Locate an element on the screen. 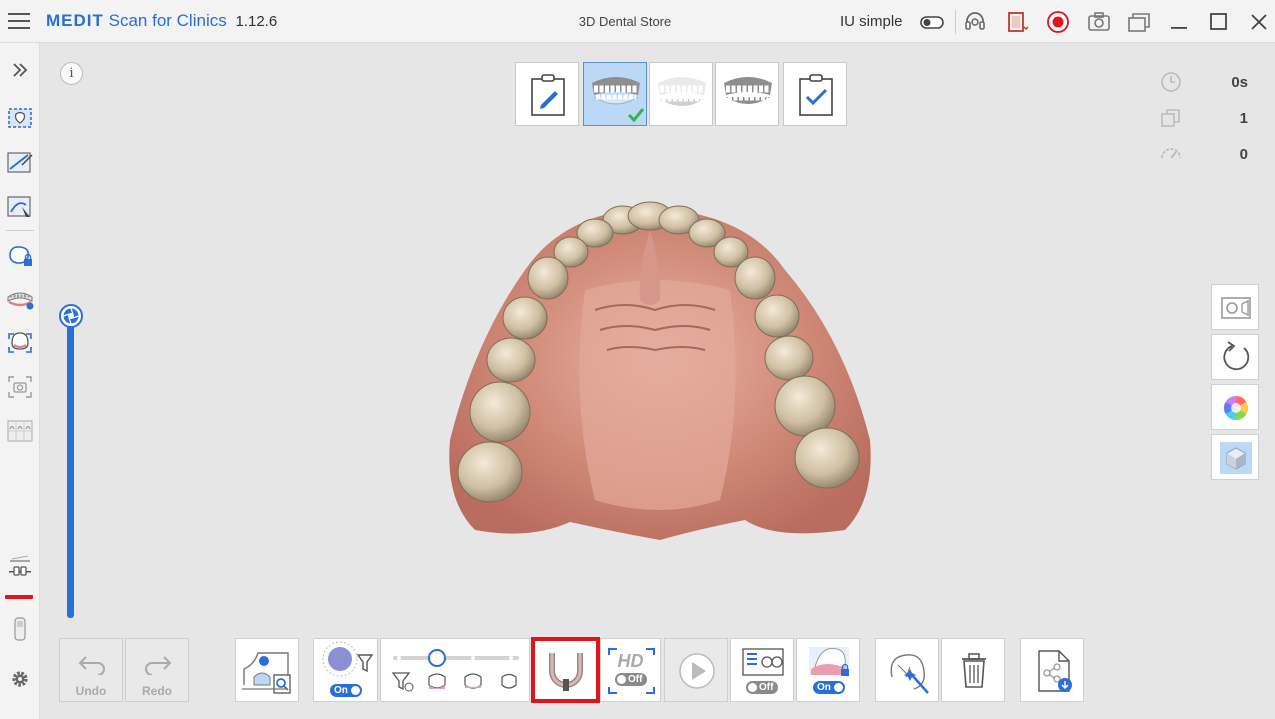 This screenshot has width=1275, height=719. color-wheel-icon is located at coordinates (1236, 408).